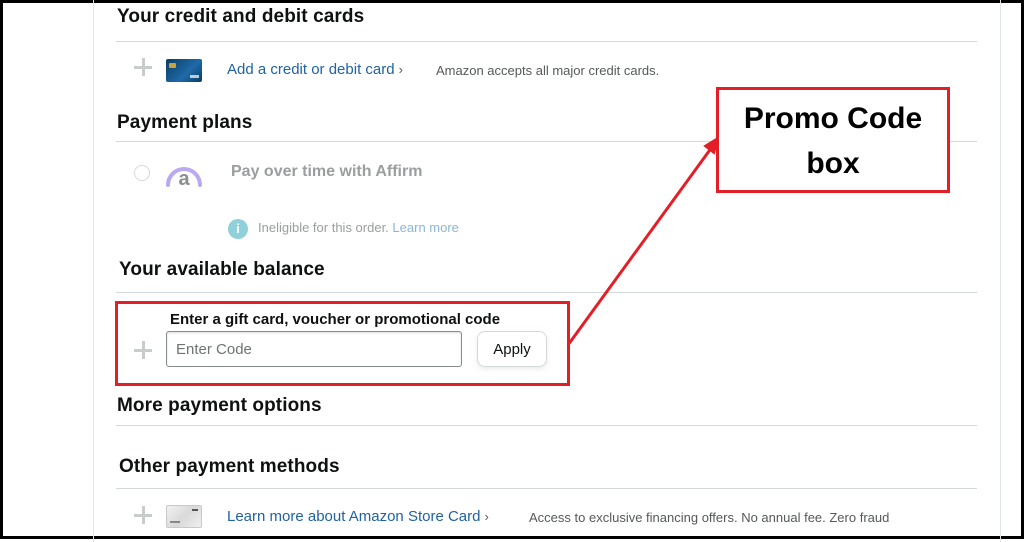 This screenshot has width=1024, height=542. What do you see at coordinates (643, 240) in the screenshot?
I see `arrow-icon` at bounding box center [643, 240].